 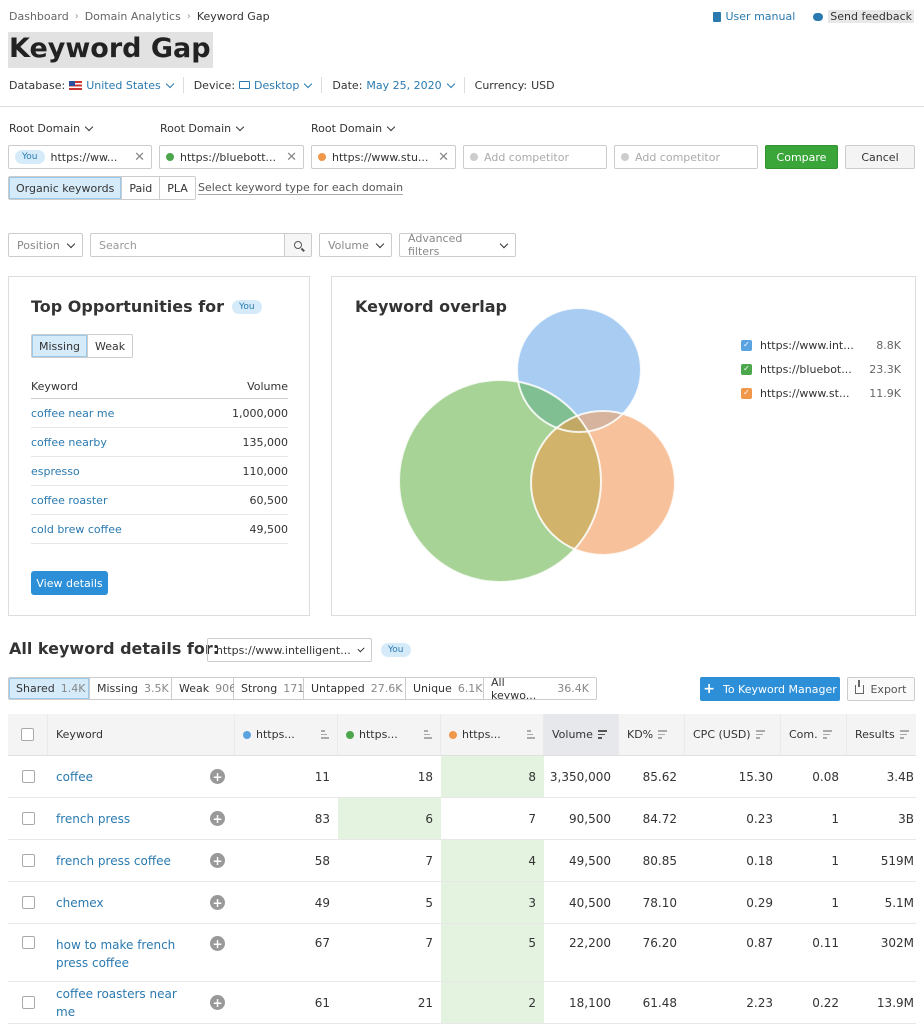 What do you see at coordinates (55, 471) in the screenshot?
I see `opportunity-keyword-link: espresso` at bounding box center [55, 471].